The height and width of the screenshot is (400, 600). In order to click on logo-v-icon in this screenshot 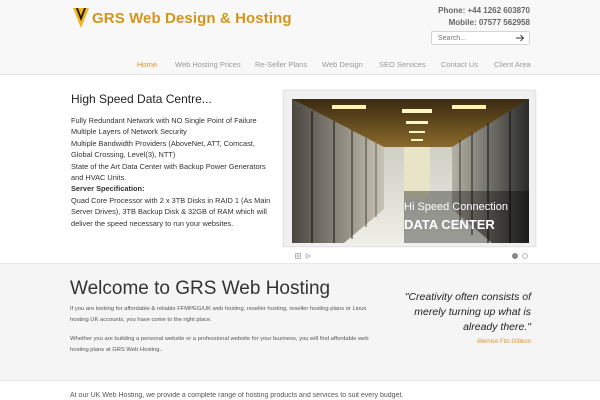, I will do `click(81, 18)`.